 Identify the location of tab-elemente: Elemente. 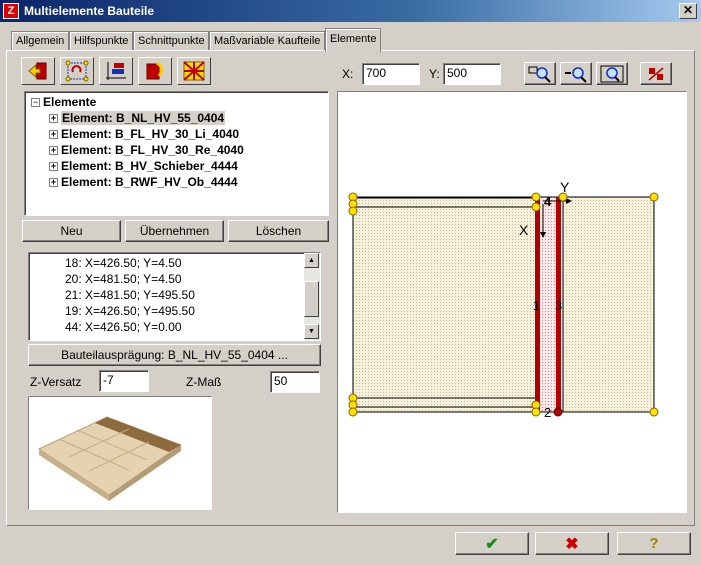
(353, 40).